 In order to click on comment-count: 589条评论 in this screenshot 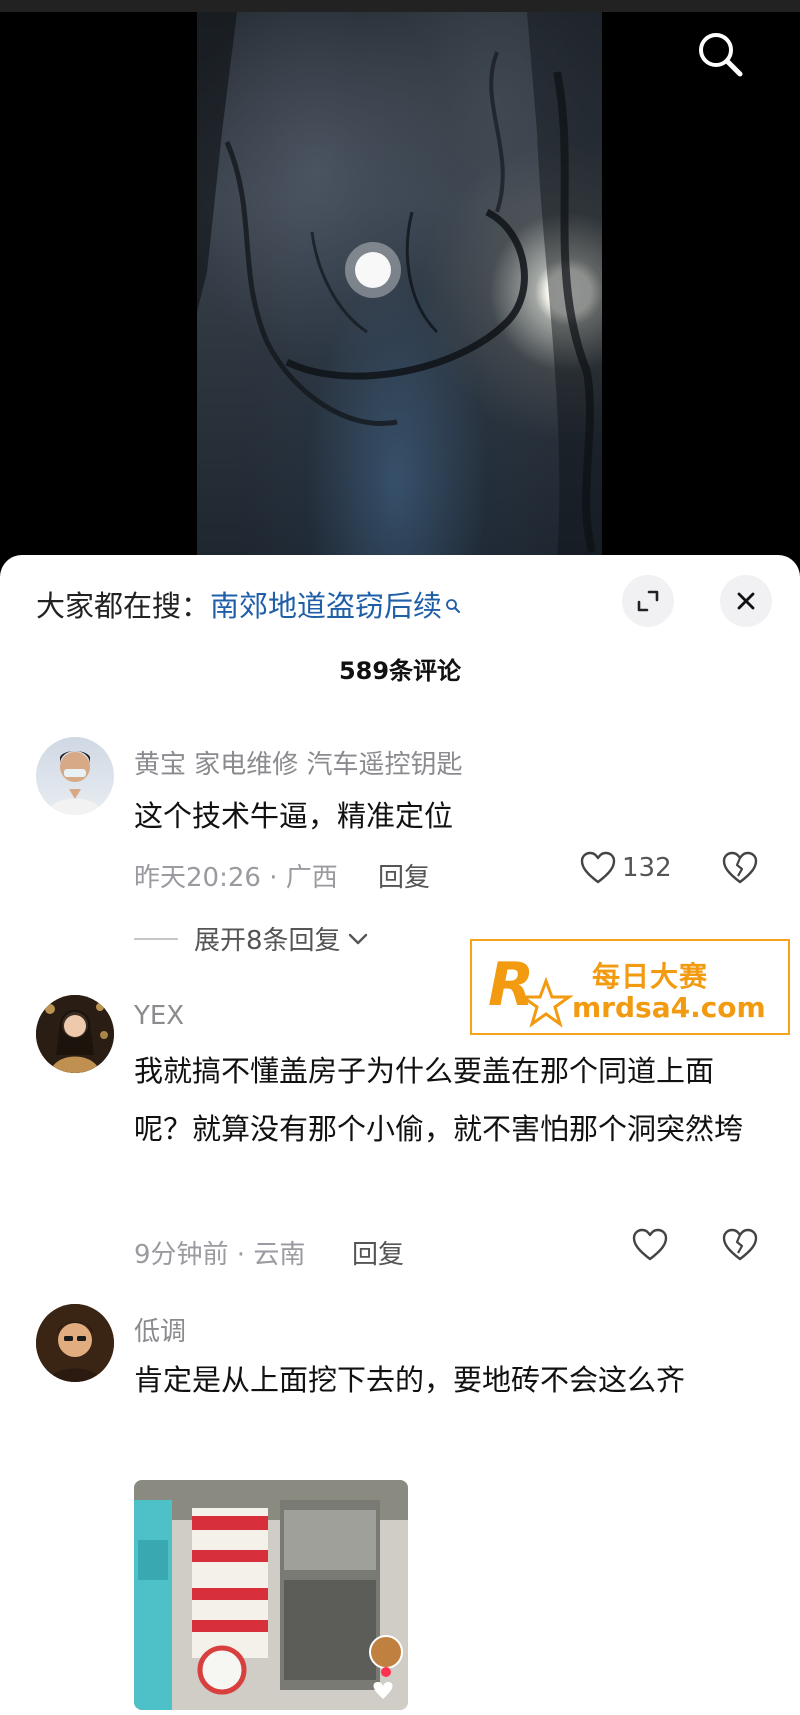, I will do `click(400, 671)`.